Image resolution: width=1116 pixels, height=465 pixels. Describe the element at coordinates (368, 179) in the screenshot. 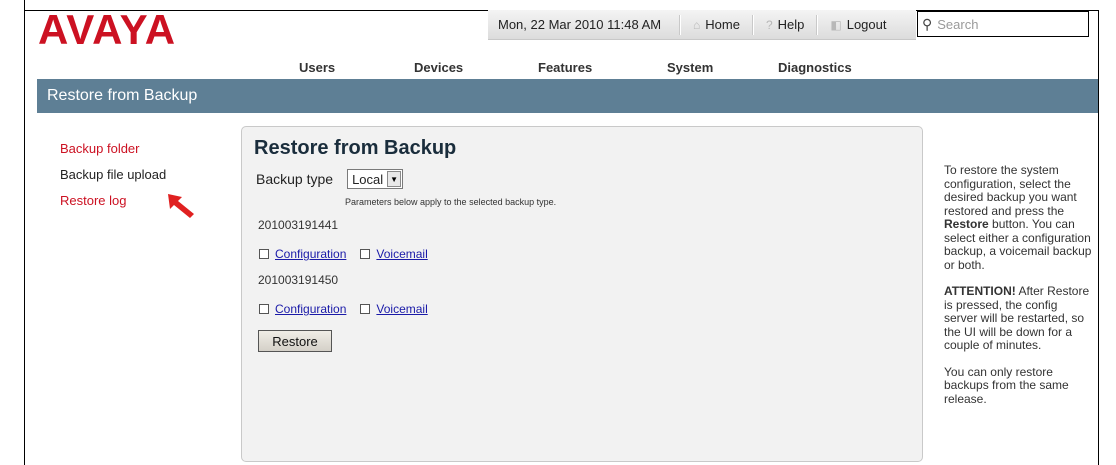

I see `backup-type-value: Local` at that location.